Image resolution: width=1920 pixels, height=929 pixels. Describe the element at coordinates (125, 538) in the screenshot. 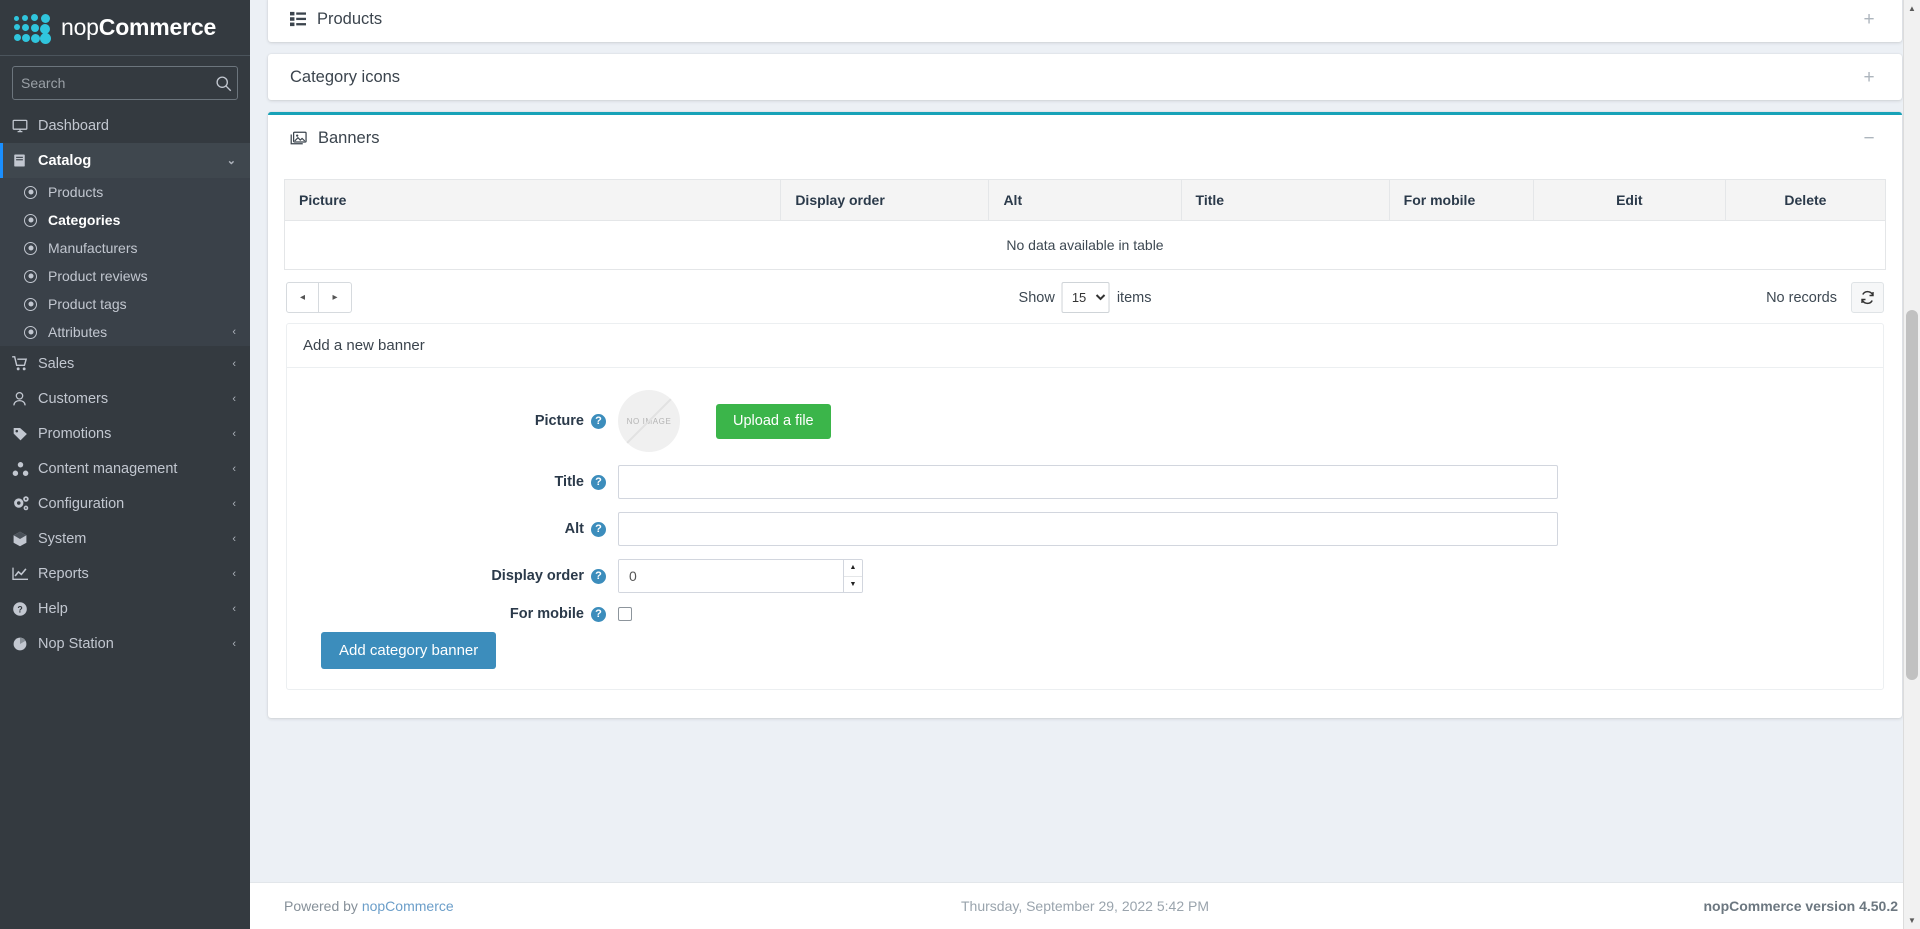

I see `sidebar-item-system: System ‹` at that location.